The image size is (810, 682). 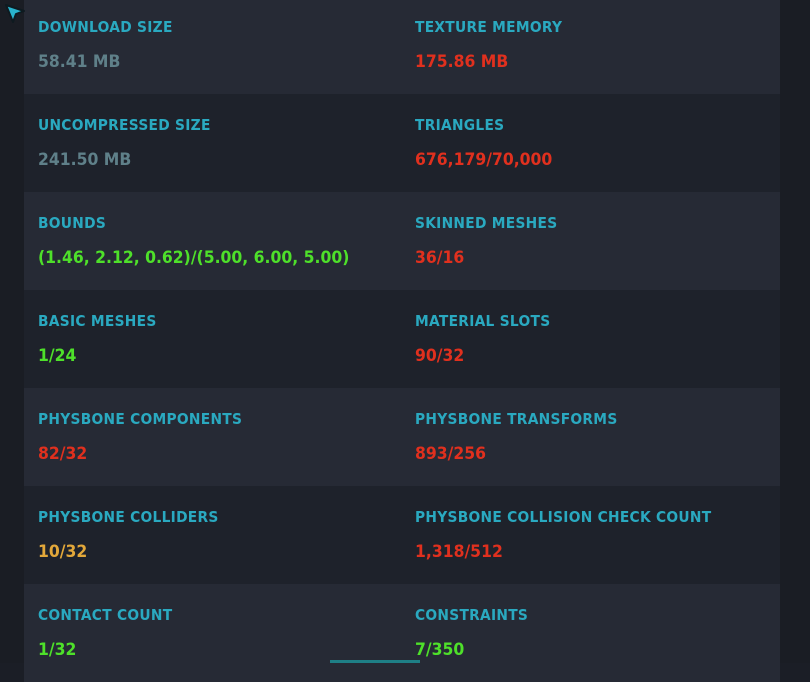 I want to click on stat-label: CONTACT COUNT, so click(x=105, y=615).